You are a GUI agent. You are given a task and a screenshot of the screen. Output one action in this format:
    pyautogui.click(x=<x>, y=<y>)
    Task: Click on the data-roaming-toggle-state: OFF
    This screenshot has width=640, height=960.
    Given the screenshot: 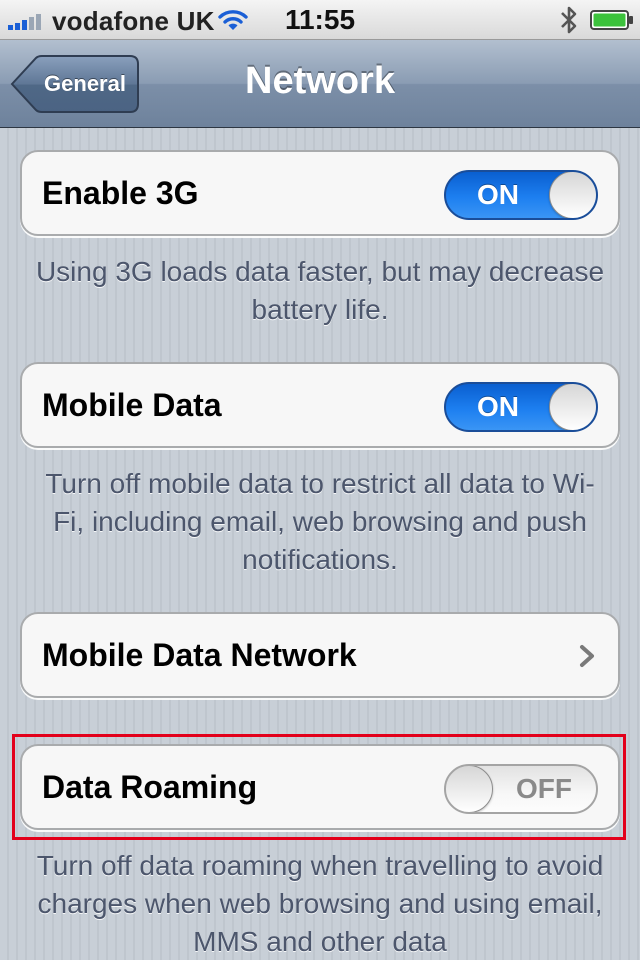 What is the action you would take?
    pyautogui.click(x=544, y=788)
    